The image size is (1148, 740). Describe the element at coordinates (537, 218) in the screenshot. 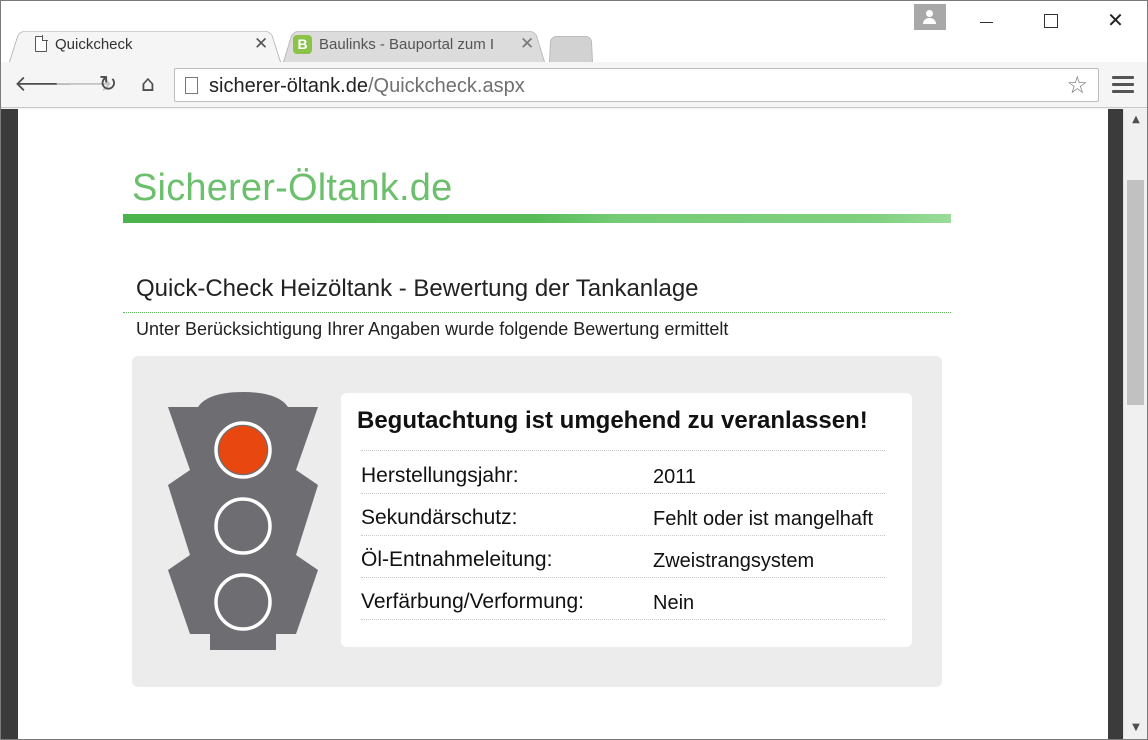

I see `logo-underline-bar` at that location.